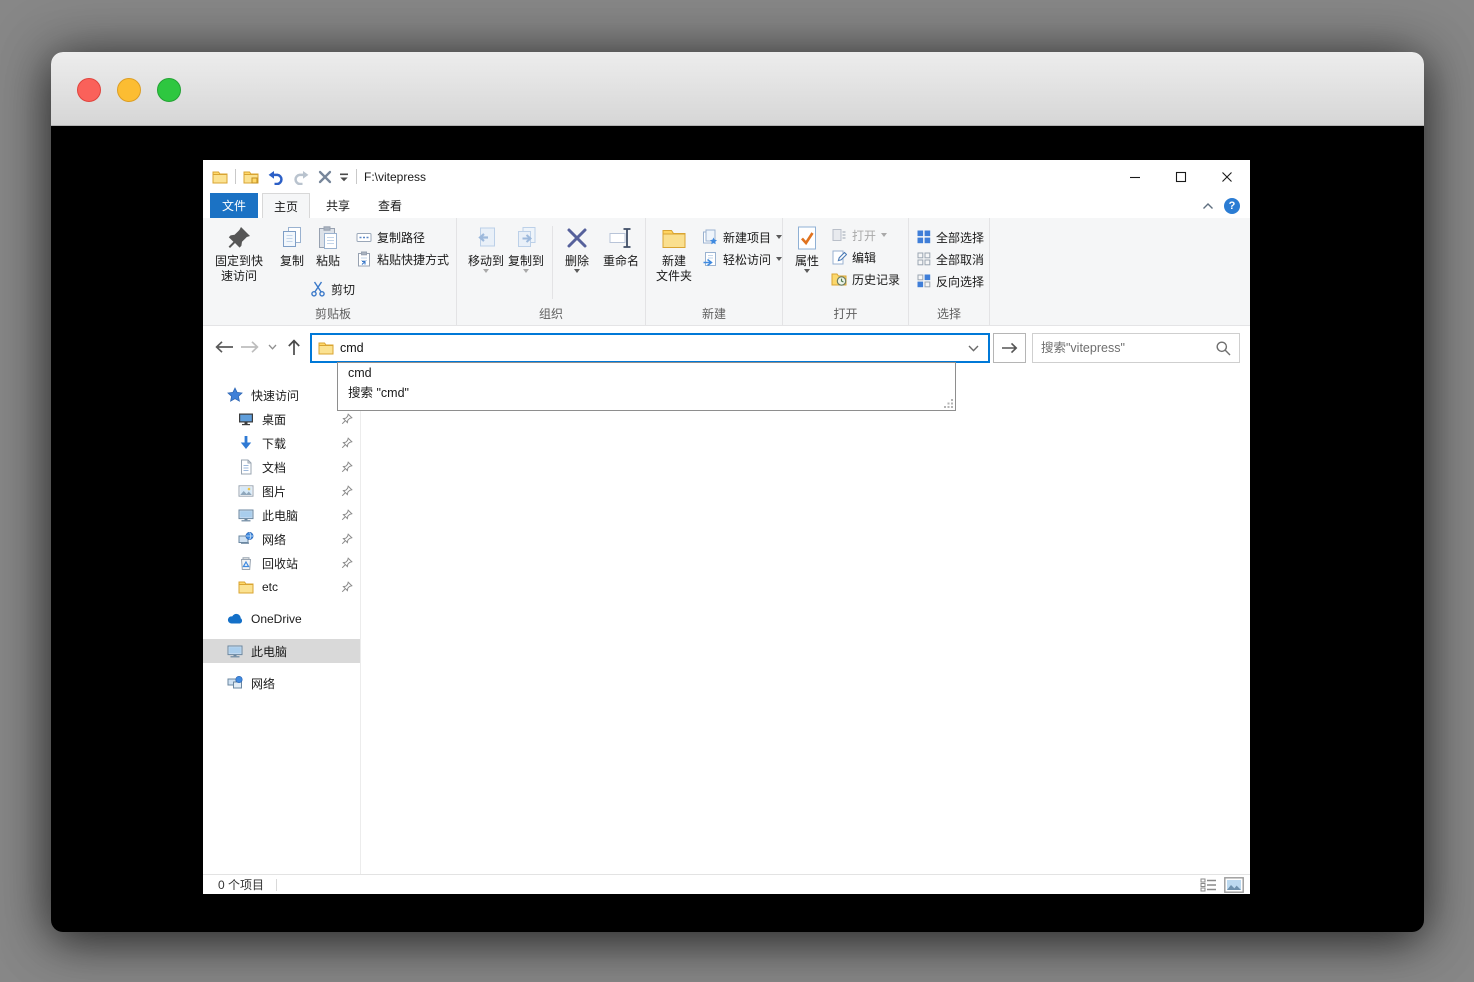 This screenshot has height=982, width=1474. I want to click on forward-icon, so click(250, 347).